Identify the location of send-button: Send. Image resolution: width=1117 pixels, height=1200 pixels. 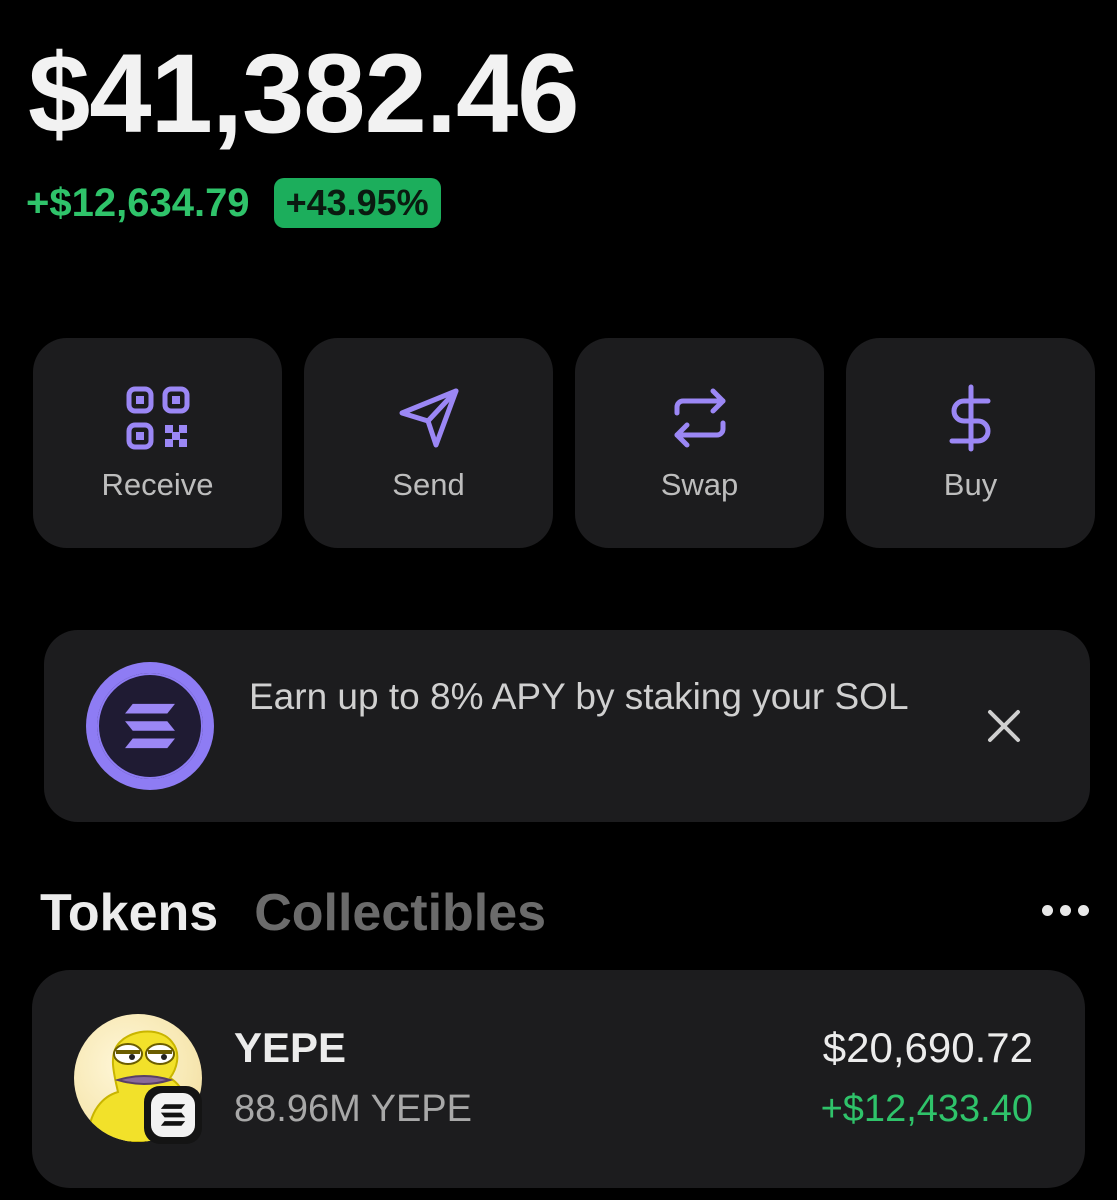
(428, 443).